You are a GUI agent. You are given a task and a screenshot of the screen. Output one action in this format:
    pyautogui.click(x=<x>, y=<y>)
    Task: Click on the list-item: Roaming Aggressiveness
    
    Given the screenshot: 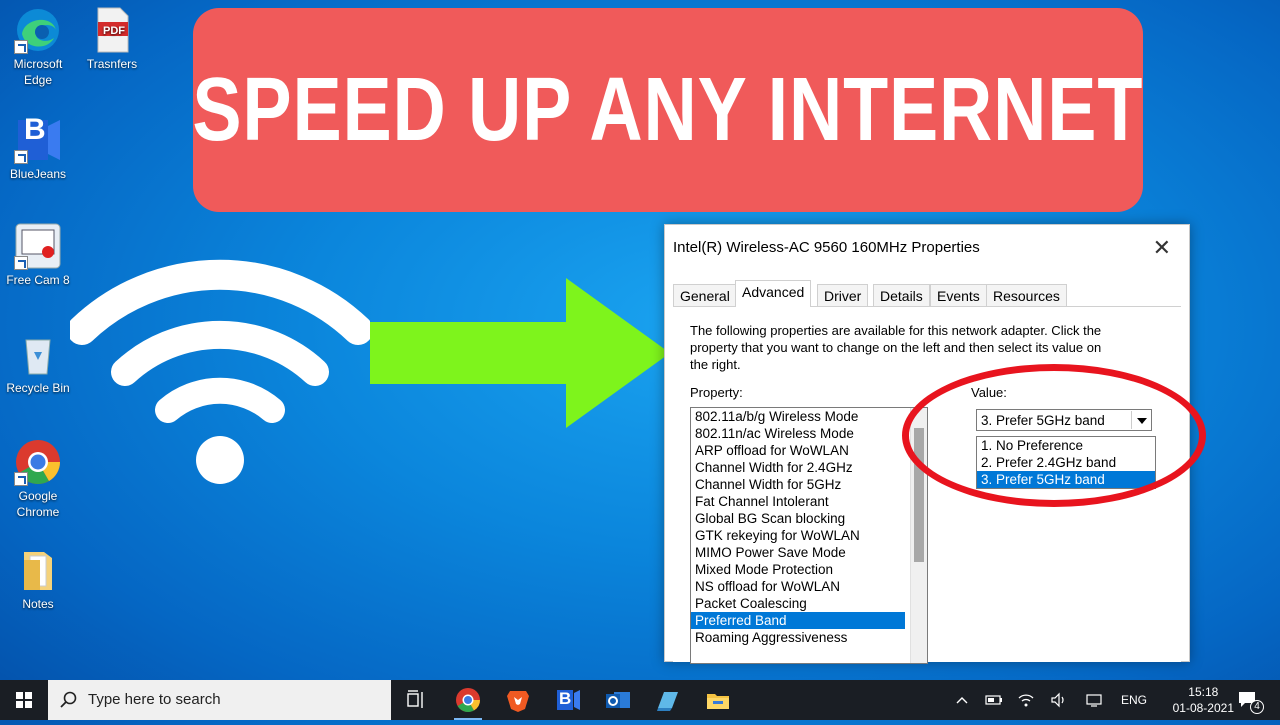 What is the action you would take?
    pyautogui.click(x=798, y=637)
    